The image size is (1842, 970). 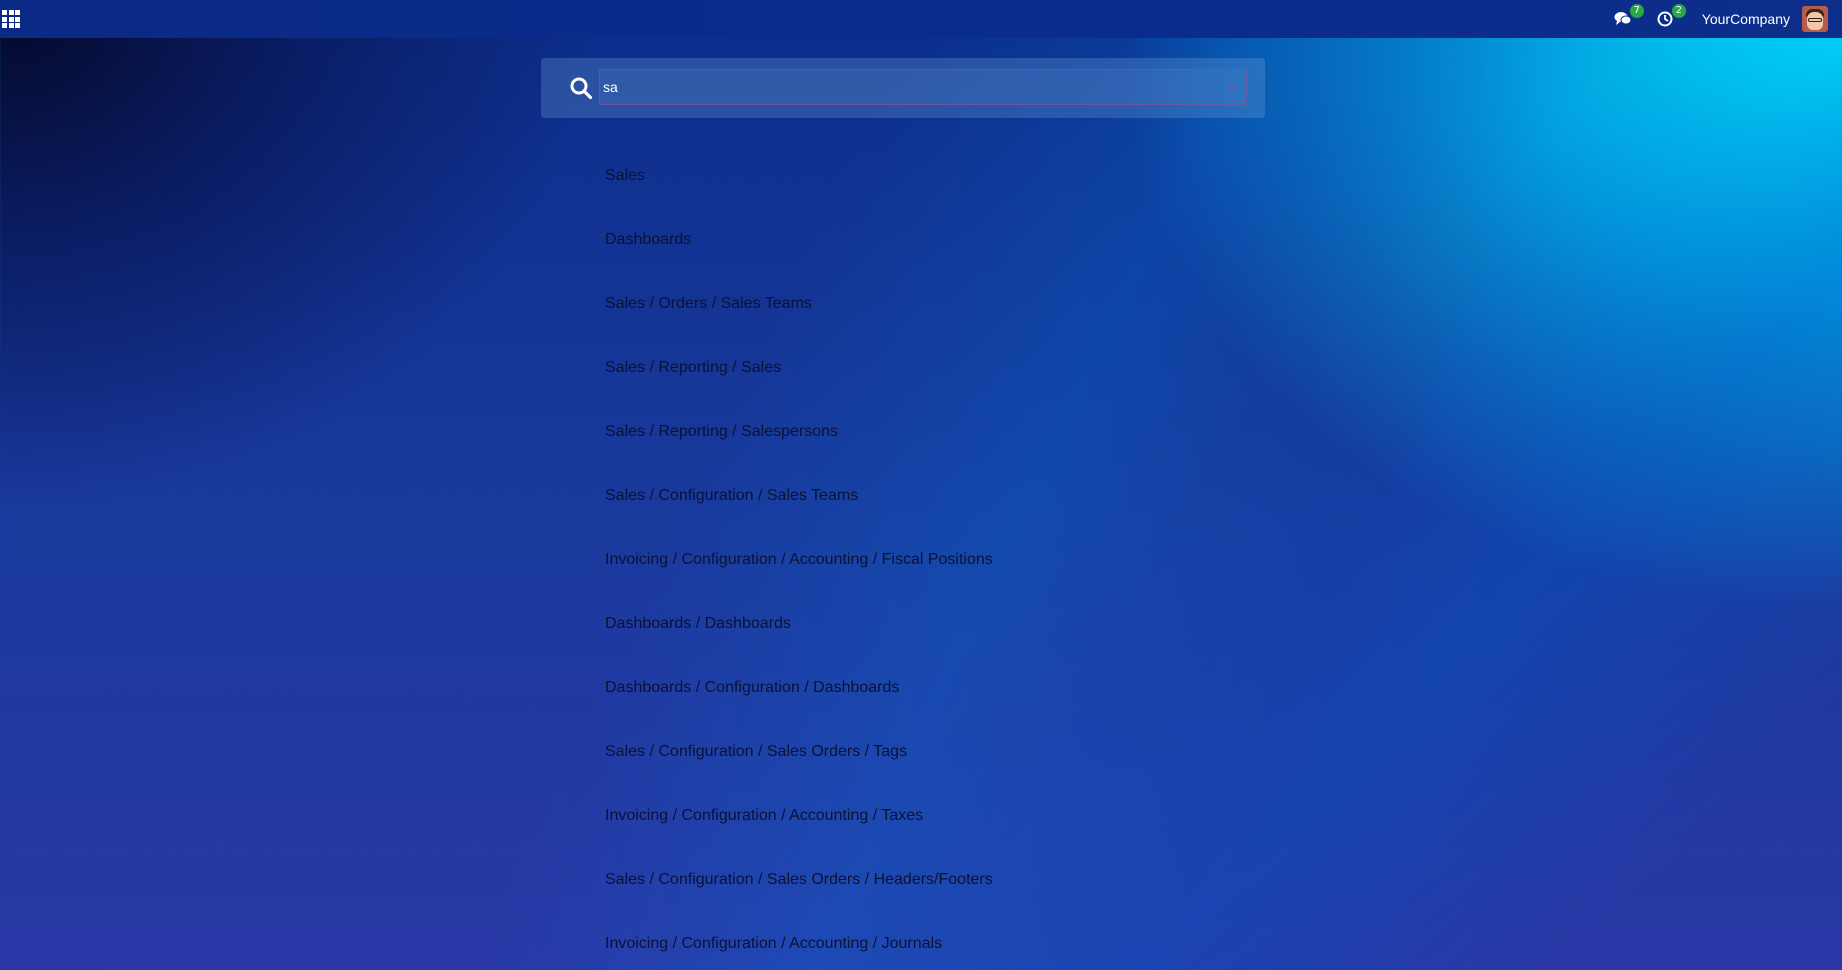 I want to click on activities-button: 2, so click(x=1670, y=17).